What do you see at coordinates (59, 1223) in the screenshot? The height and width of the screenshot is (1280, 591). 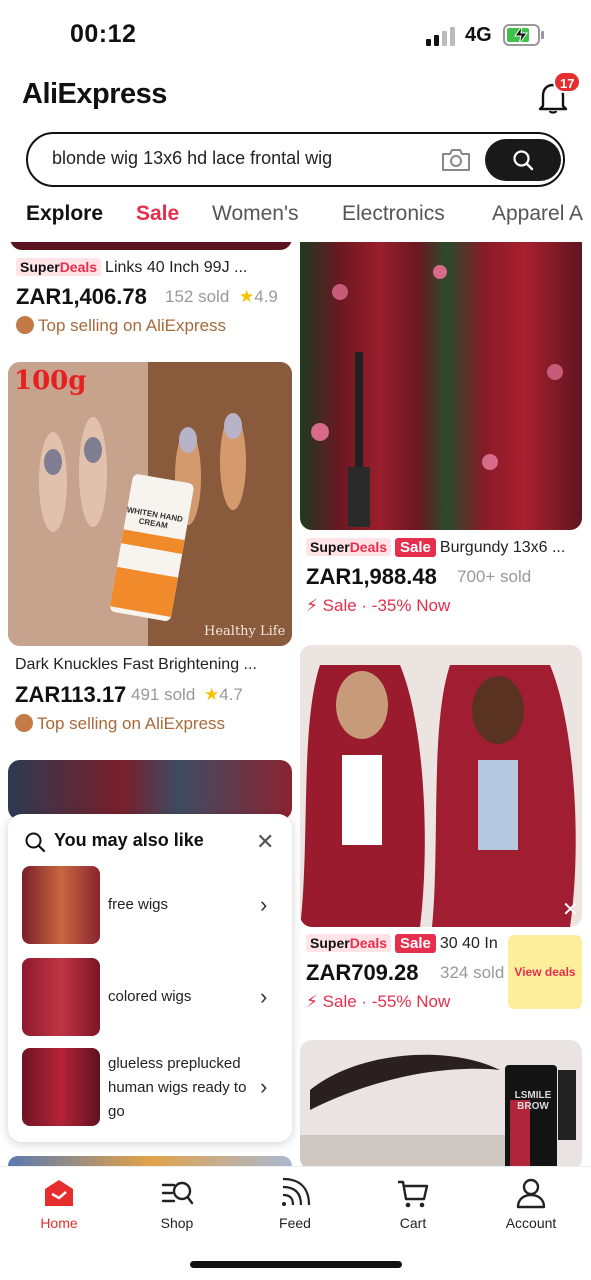 I see `nav-home-label: Home` at bounding box center [59, 1223].